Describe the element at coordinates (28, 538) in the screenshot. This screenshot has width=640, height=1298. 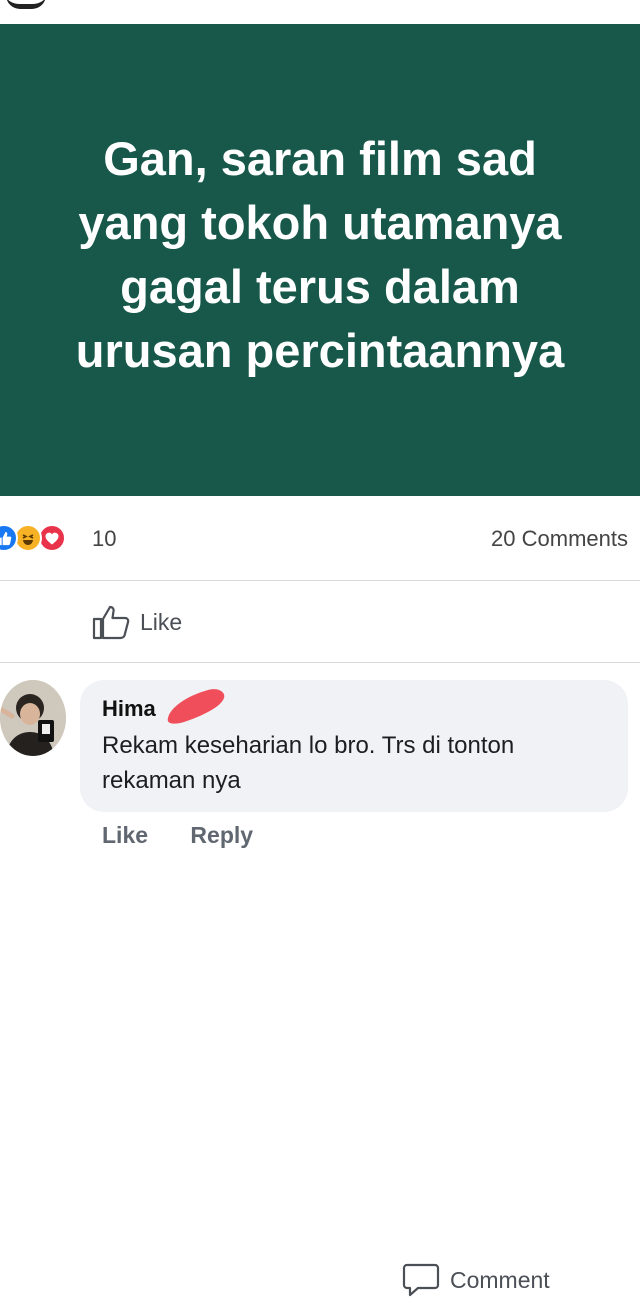
I see `haha-reaction-icon` at that location.